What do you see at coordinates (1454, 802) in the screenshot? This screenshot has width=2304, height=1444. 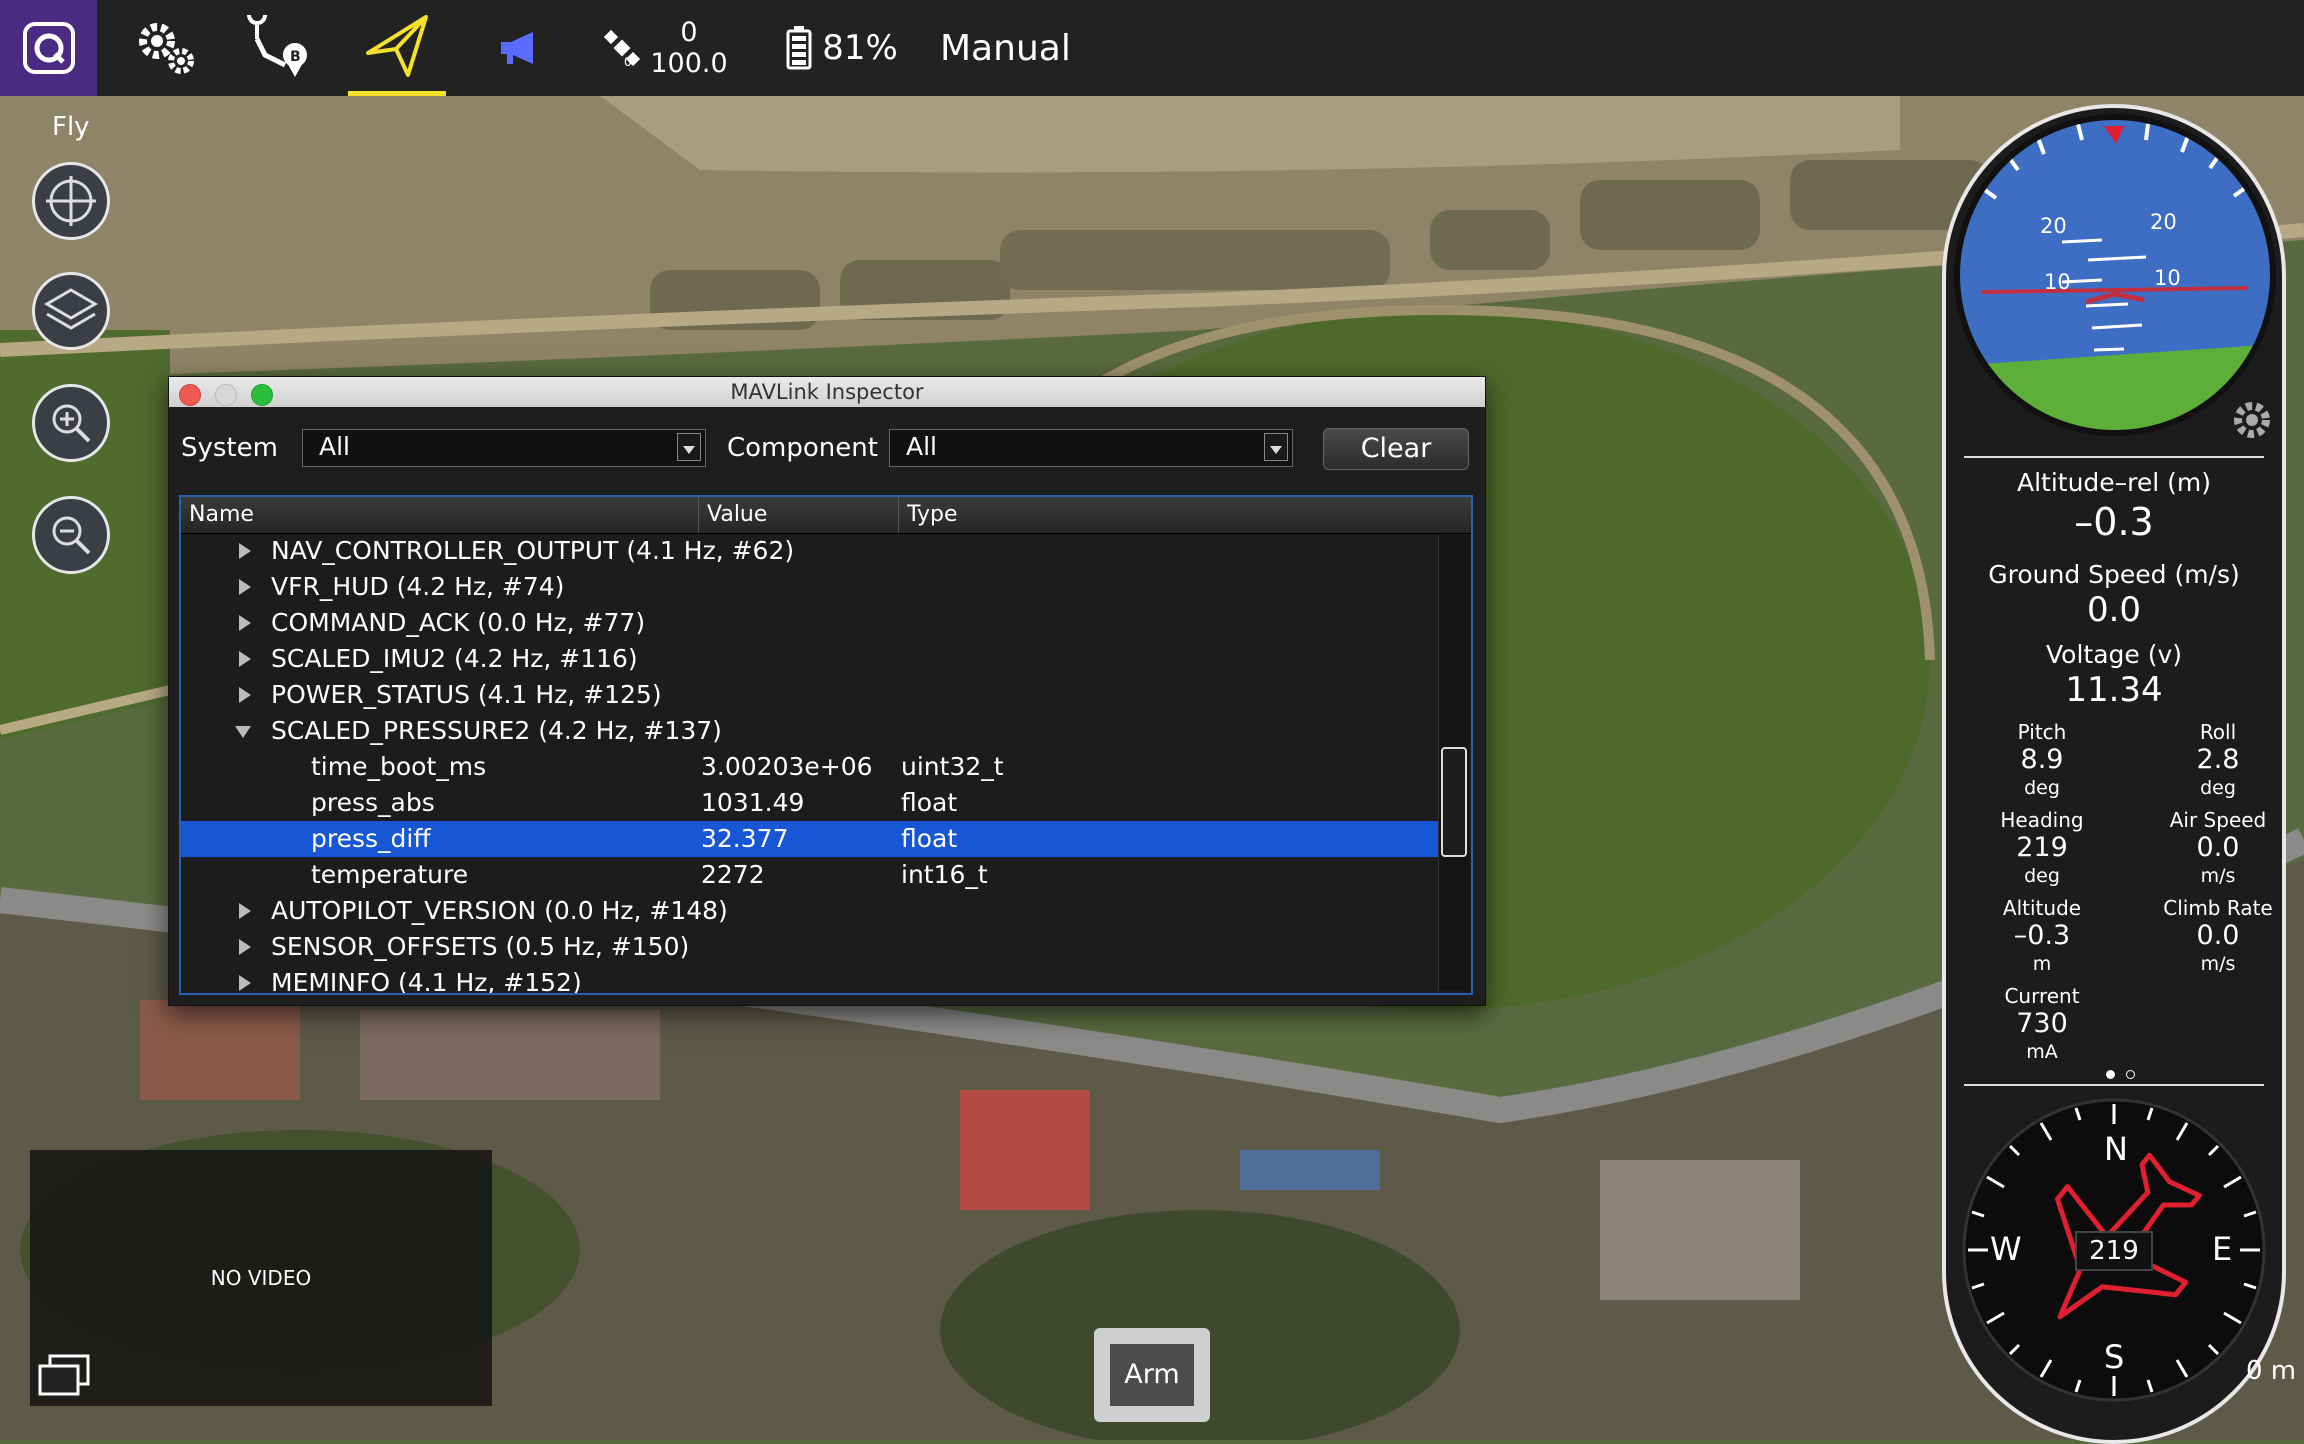 I see `scrollbar-thumb` at bounding box center [1454, 802].